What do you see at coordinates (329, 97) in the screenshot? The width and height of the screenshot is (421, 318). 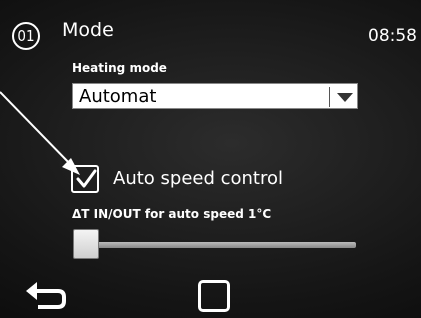 I see `dropdown-divider` at bounding box center [329, 97].